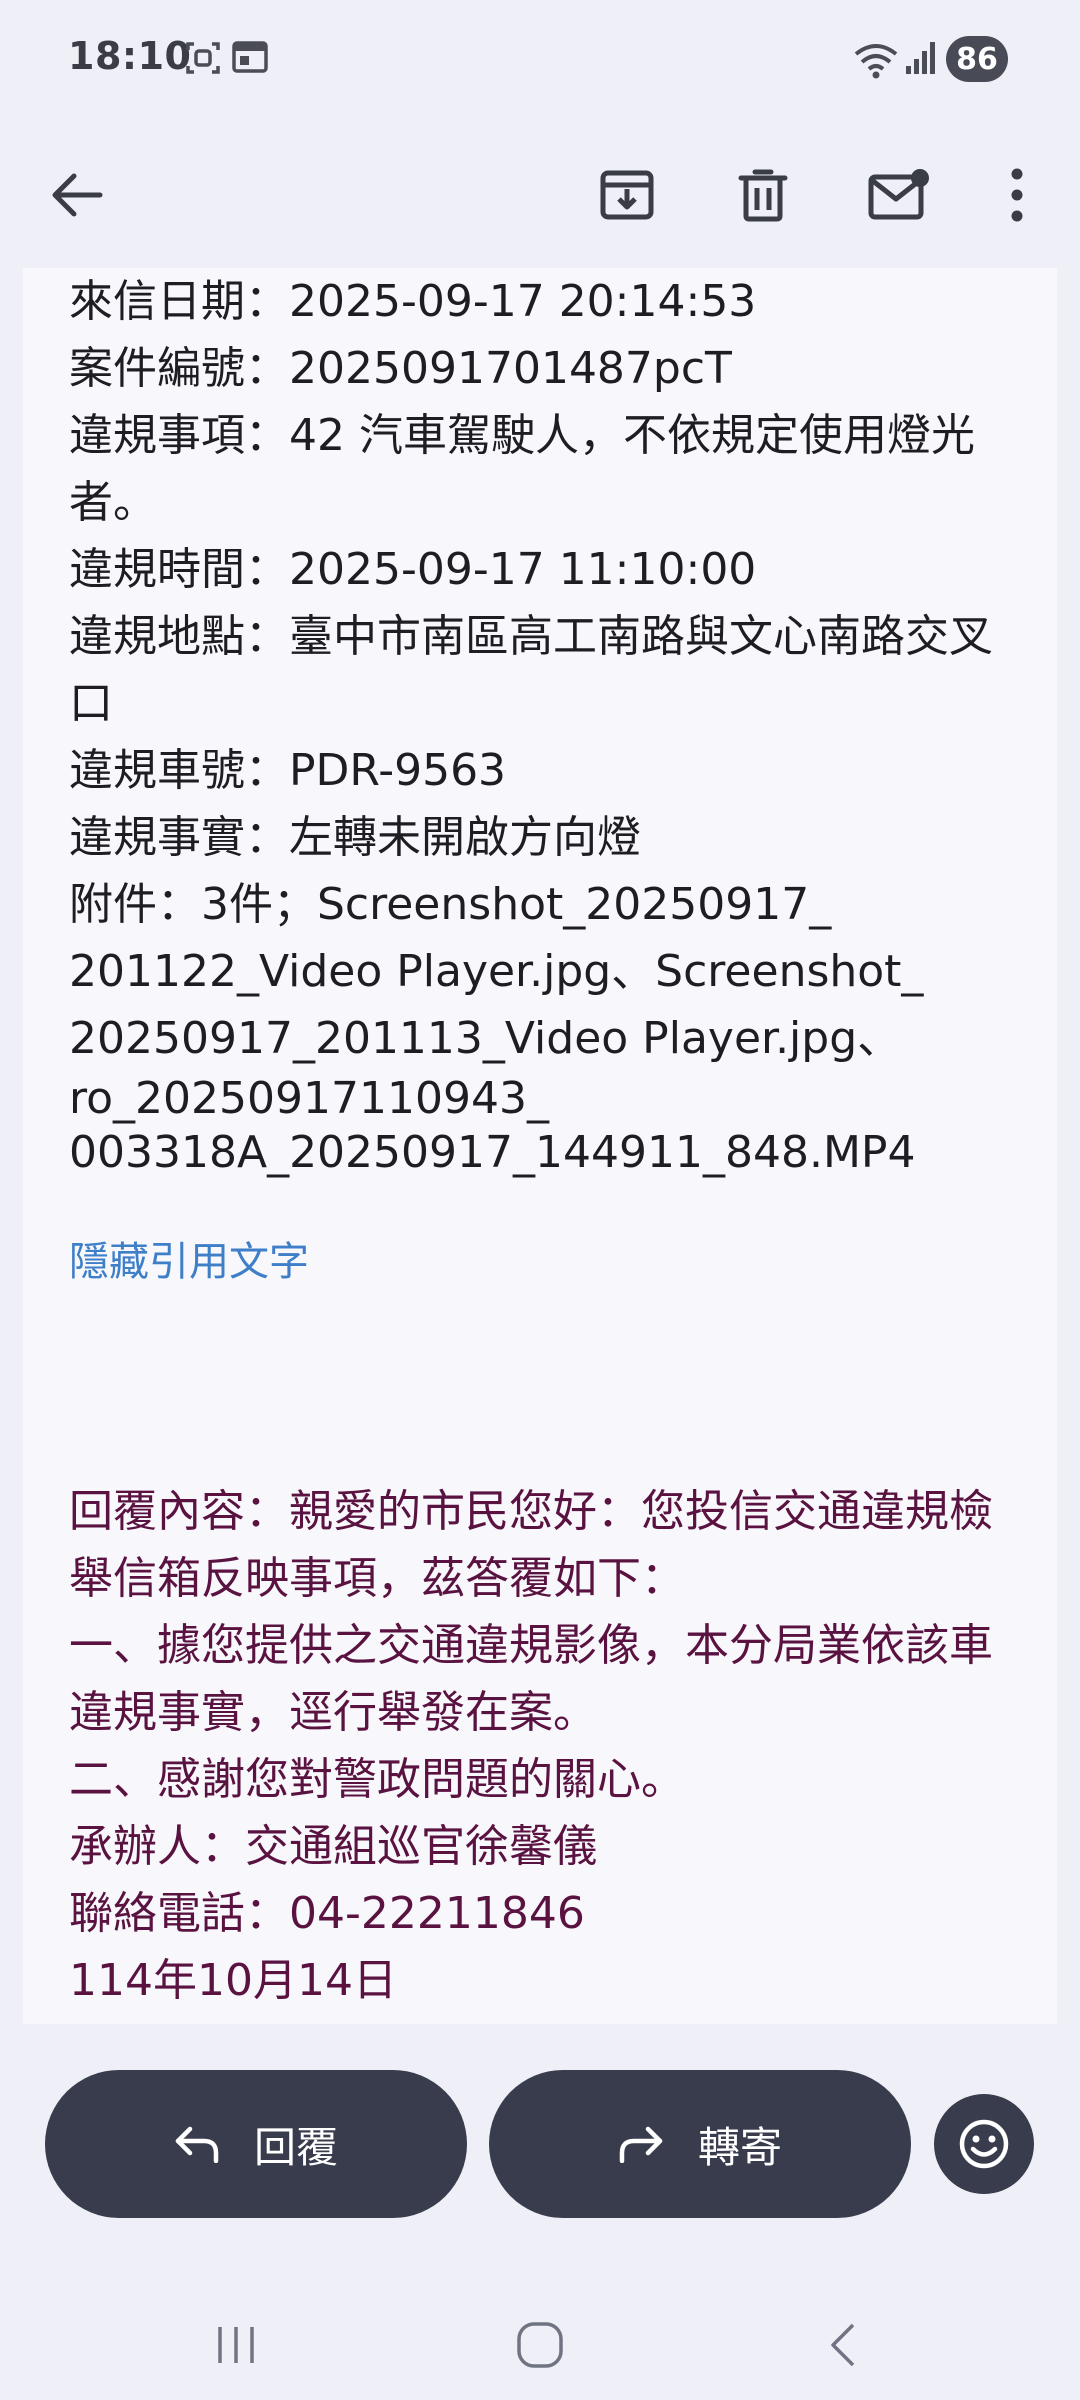  Describe the element at coordinates (333, 1846) in the screenshot. I see `officer-name: 承辦人：交通組巡官徐馨儀` at that location.